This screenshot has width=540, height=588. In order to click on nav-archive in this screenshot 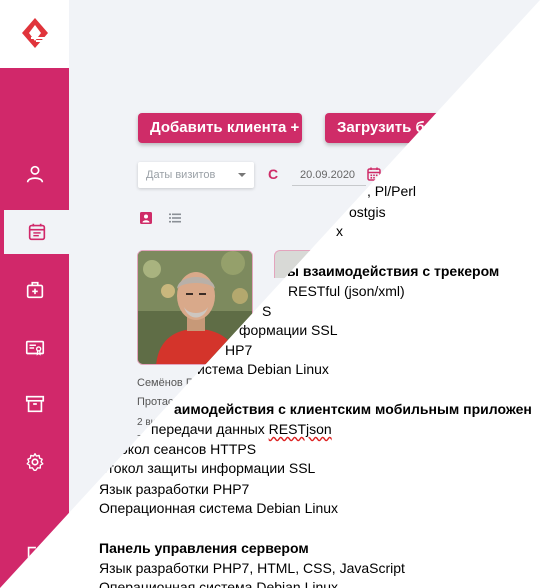, I will do `click(34, 404)`.